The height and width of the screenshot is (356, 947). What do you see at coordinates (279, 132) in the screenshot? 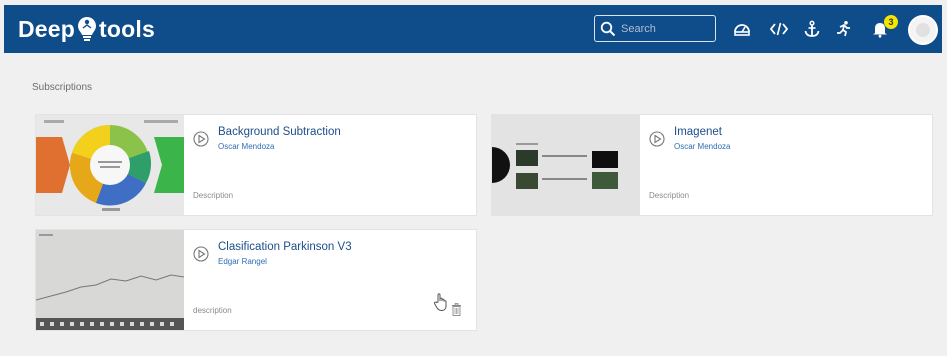
I see `card-title: Background Subtraction` at bounding box center [279, 132].